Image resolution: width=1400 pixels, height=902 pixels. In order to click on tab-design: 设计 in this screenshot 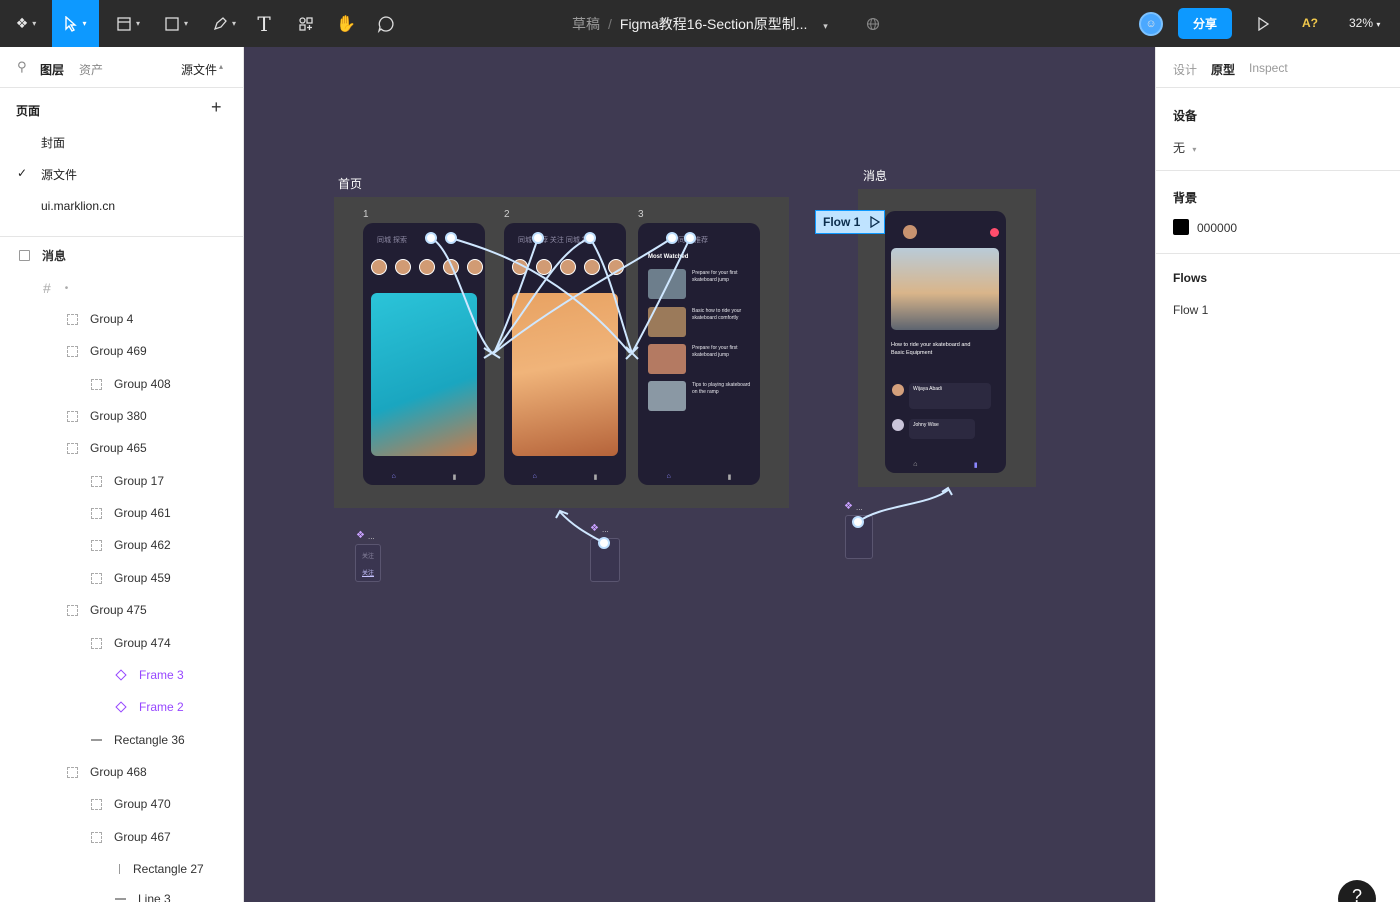, I will do `click(1185, 69)`.